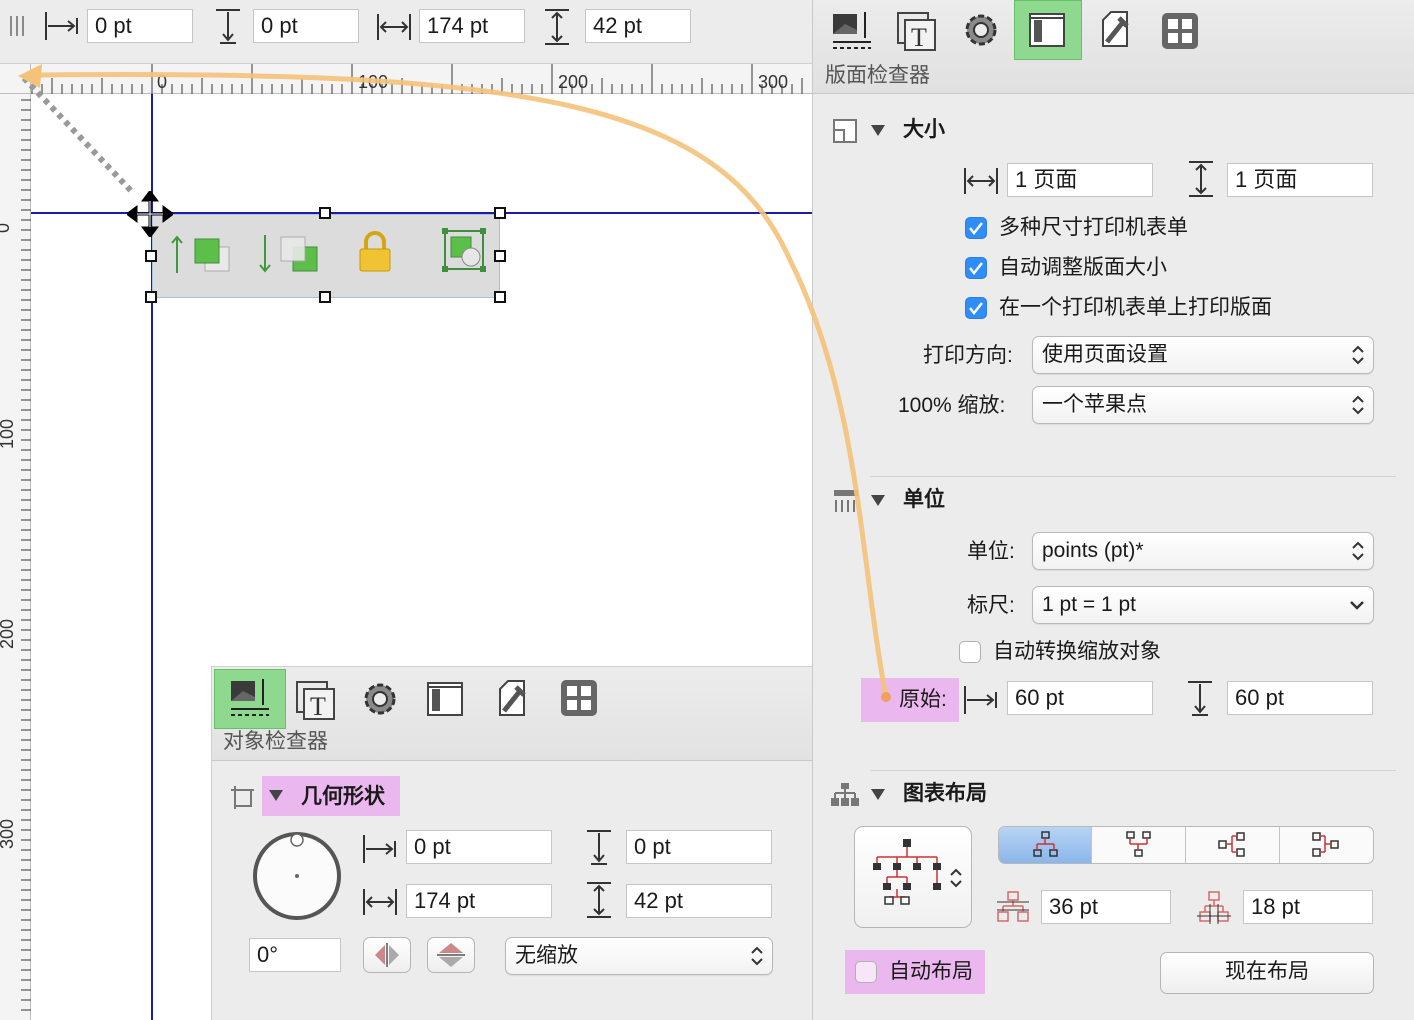  Describe the element at coordinates (877, 75) in the screenshot. I see `canvas-inspector-title: 版面检查器` at that location.